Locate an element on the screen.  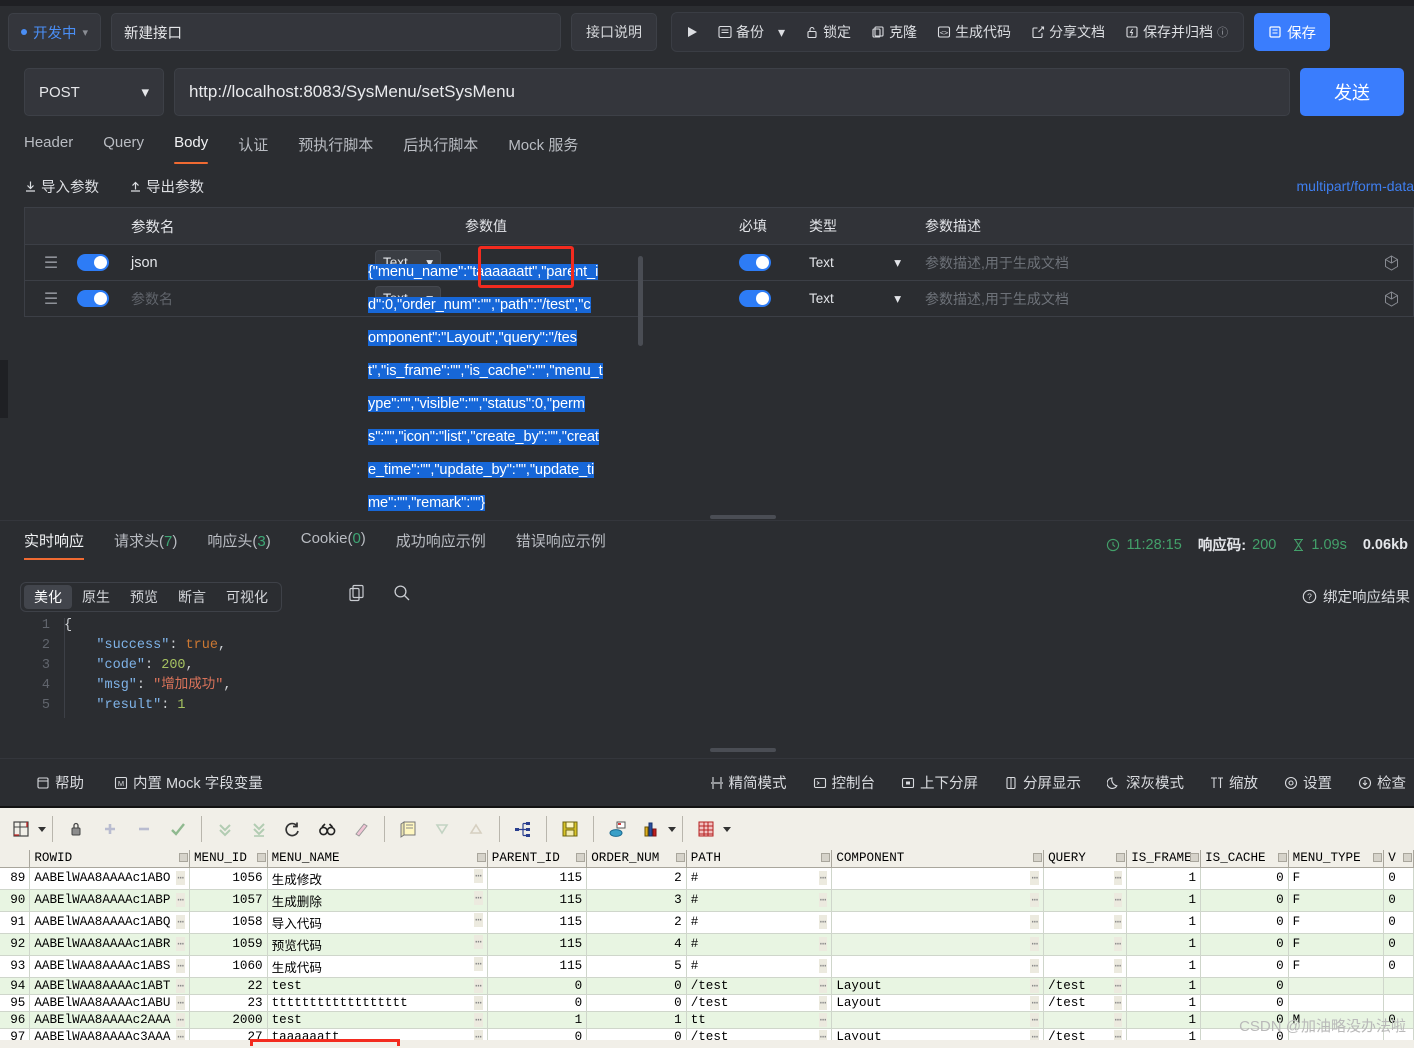
cell-menu_name: 生成删除 ⋯ is located at coordinates (377, 900).